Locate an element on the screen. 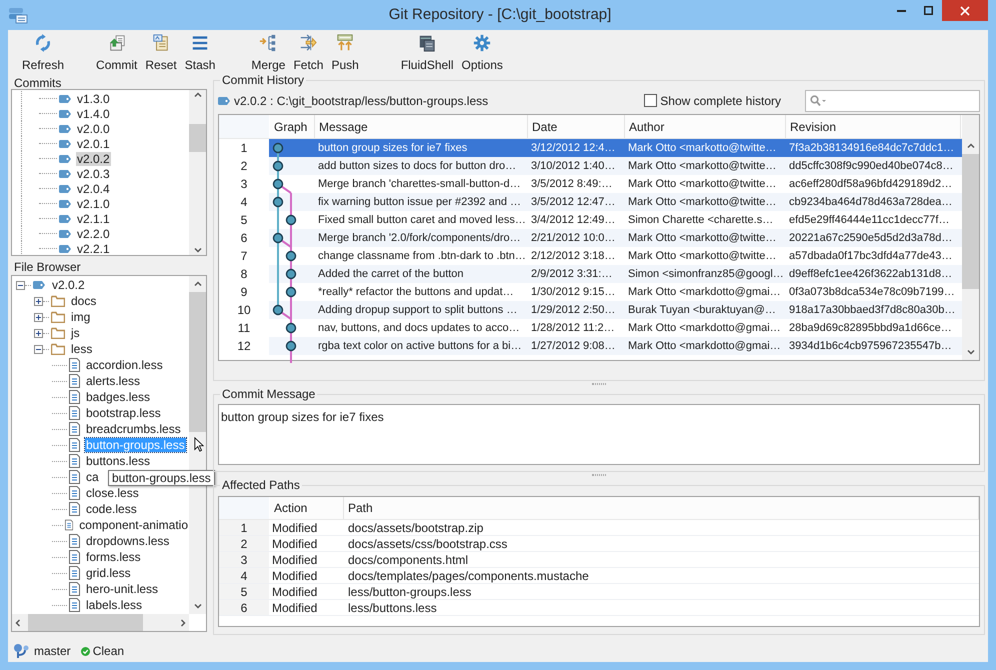 Image resolution: width=996 pixels, height=670 pixels. file-item: buttons.less is located at coordinates (118, 461).